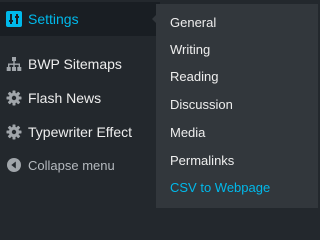  Describe the element at coordinates (202, 160) in the screenshot. I see `submenu-item-permalinks: Permalinks` at that location.